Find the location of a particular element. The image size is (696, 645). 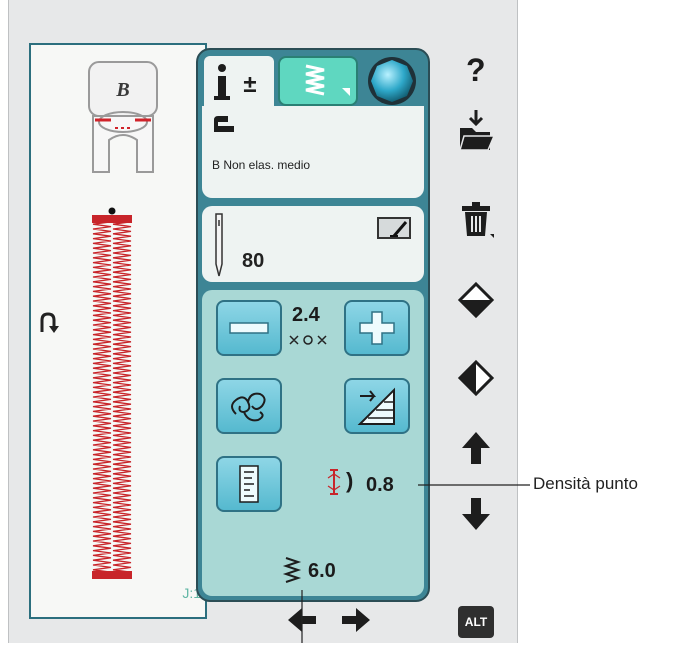

move-right-button is located at coordinates (356, 620).